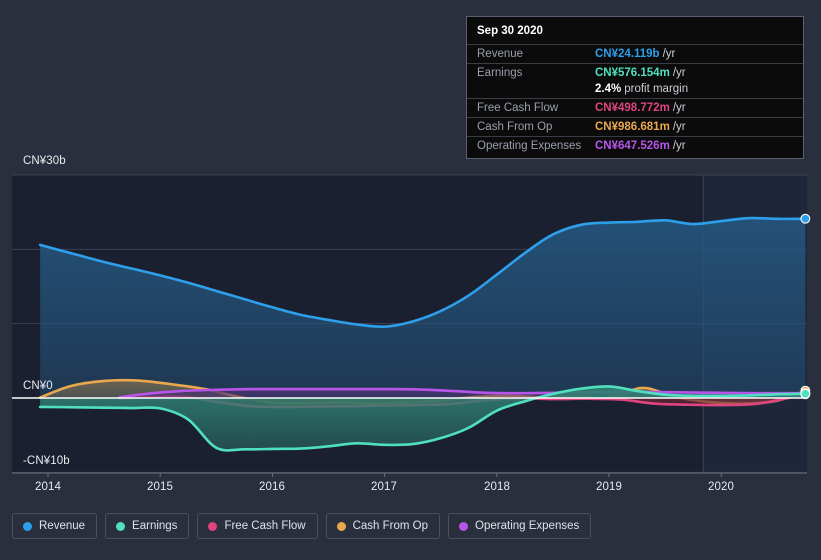  What do you see at coordinates (805, 393) in the screenshot?
I see `endpoint-marker-earnings` at bounding box center [805, 393].